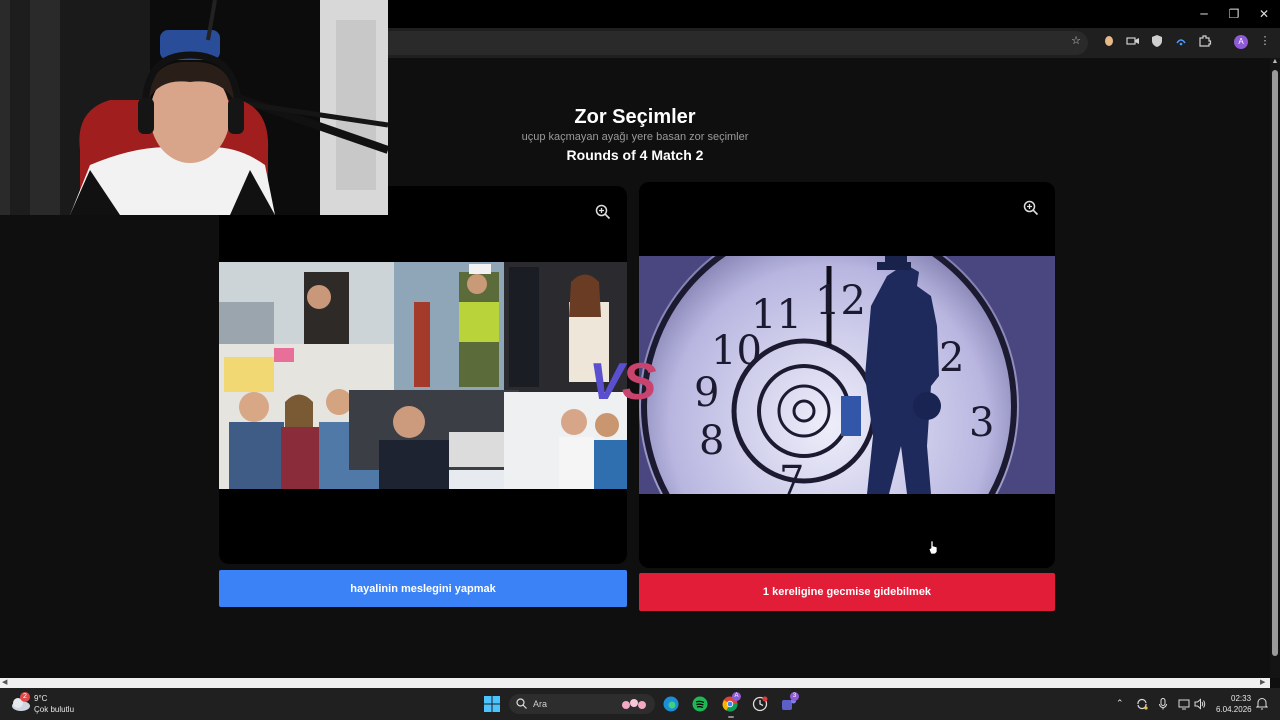  Describe the element at coordinates (492, 704) in the screenshot. I see `windows-start-icon` at that location.